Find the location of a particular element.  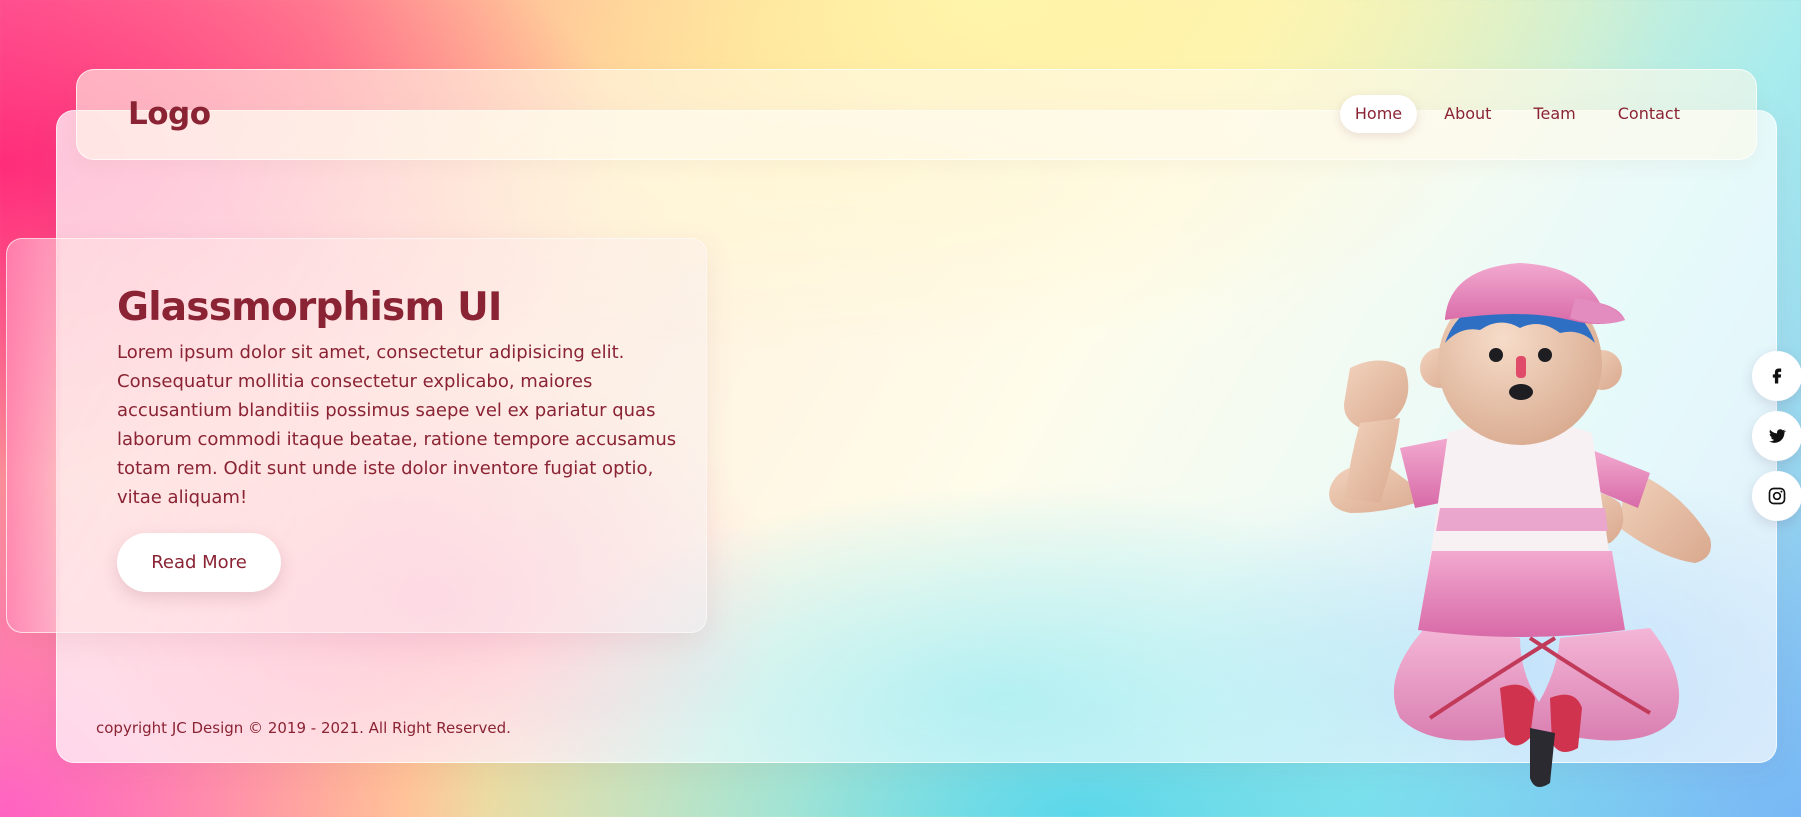

nav-home: Home is located at coordinates (1378, 114).